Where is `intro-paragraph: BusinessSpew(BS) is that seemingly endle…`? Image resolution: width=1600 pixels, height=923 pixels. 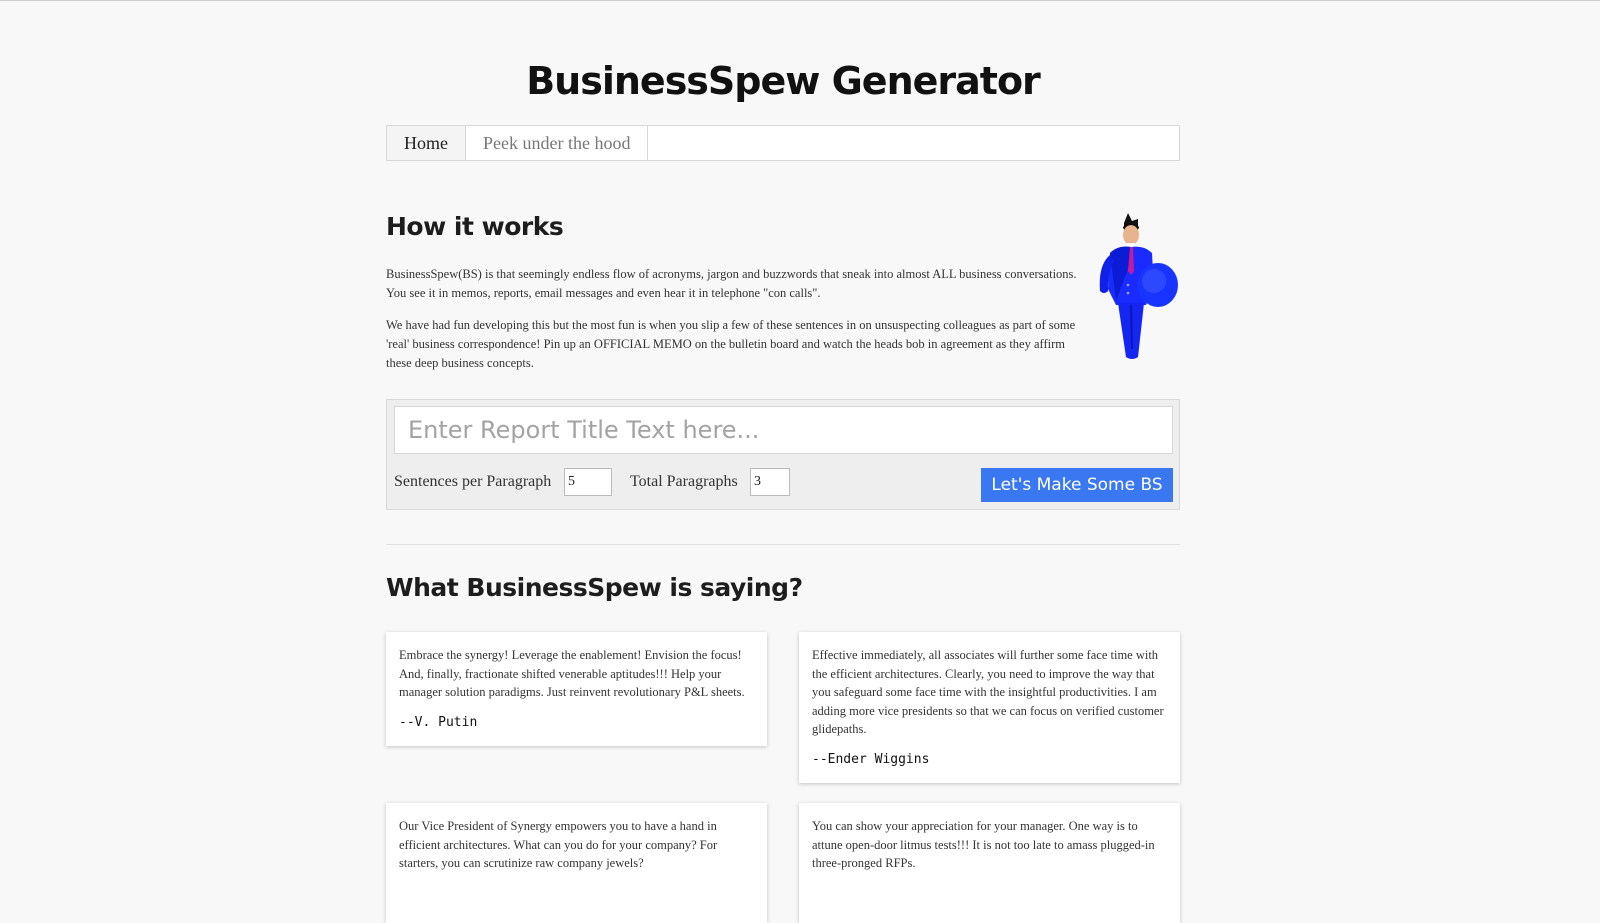
intro-paragraph: BusinessSpew(BS) is that seemingly endle… is located at coordinates (731, 283).